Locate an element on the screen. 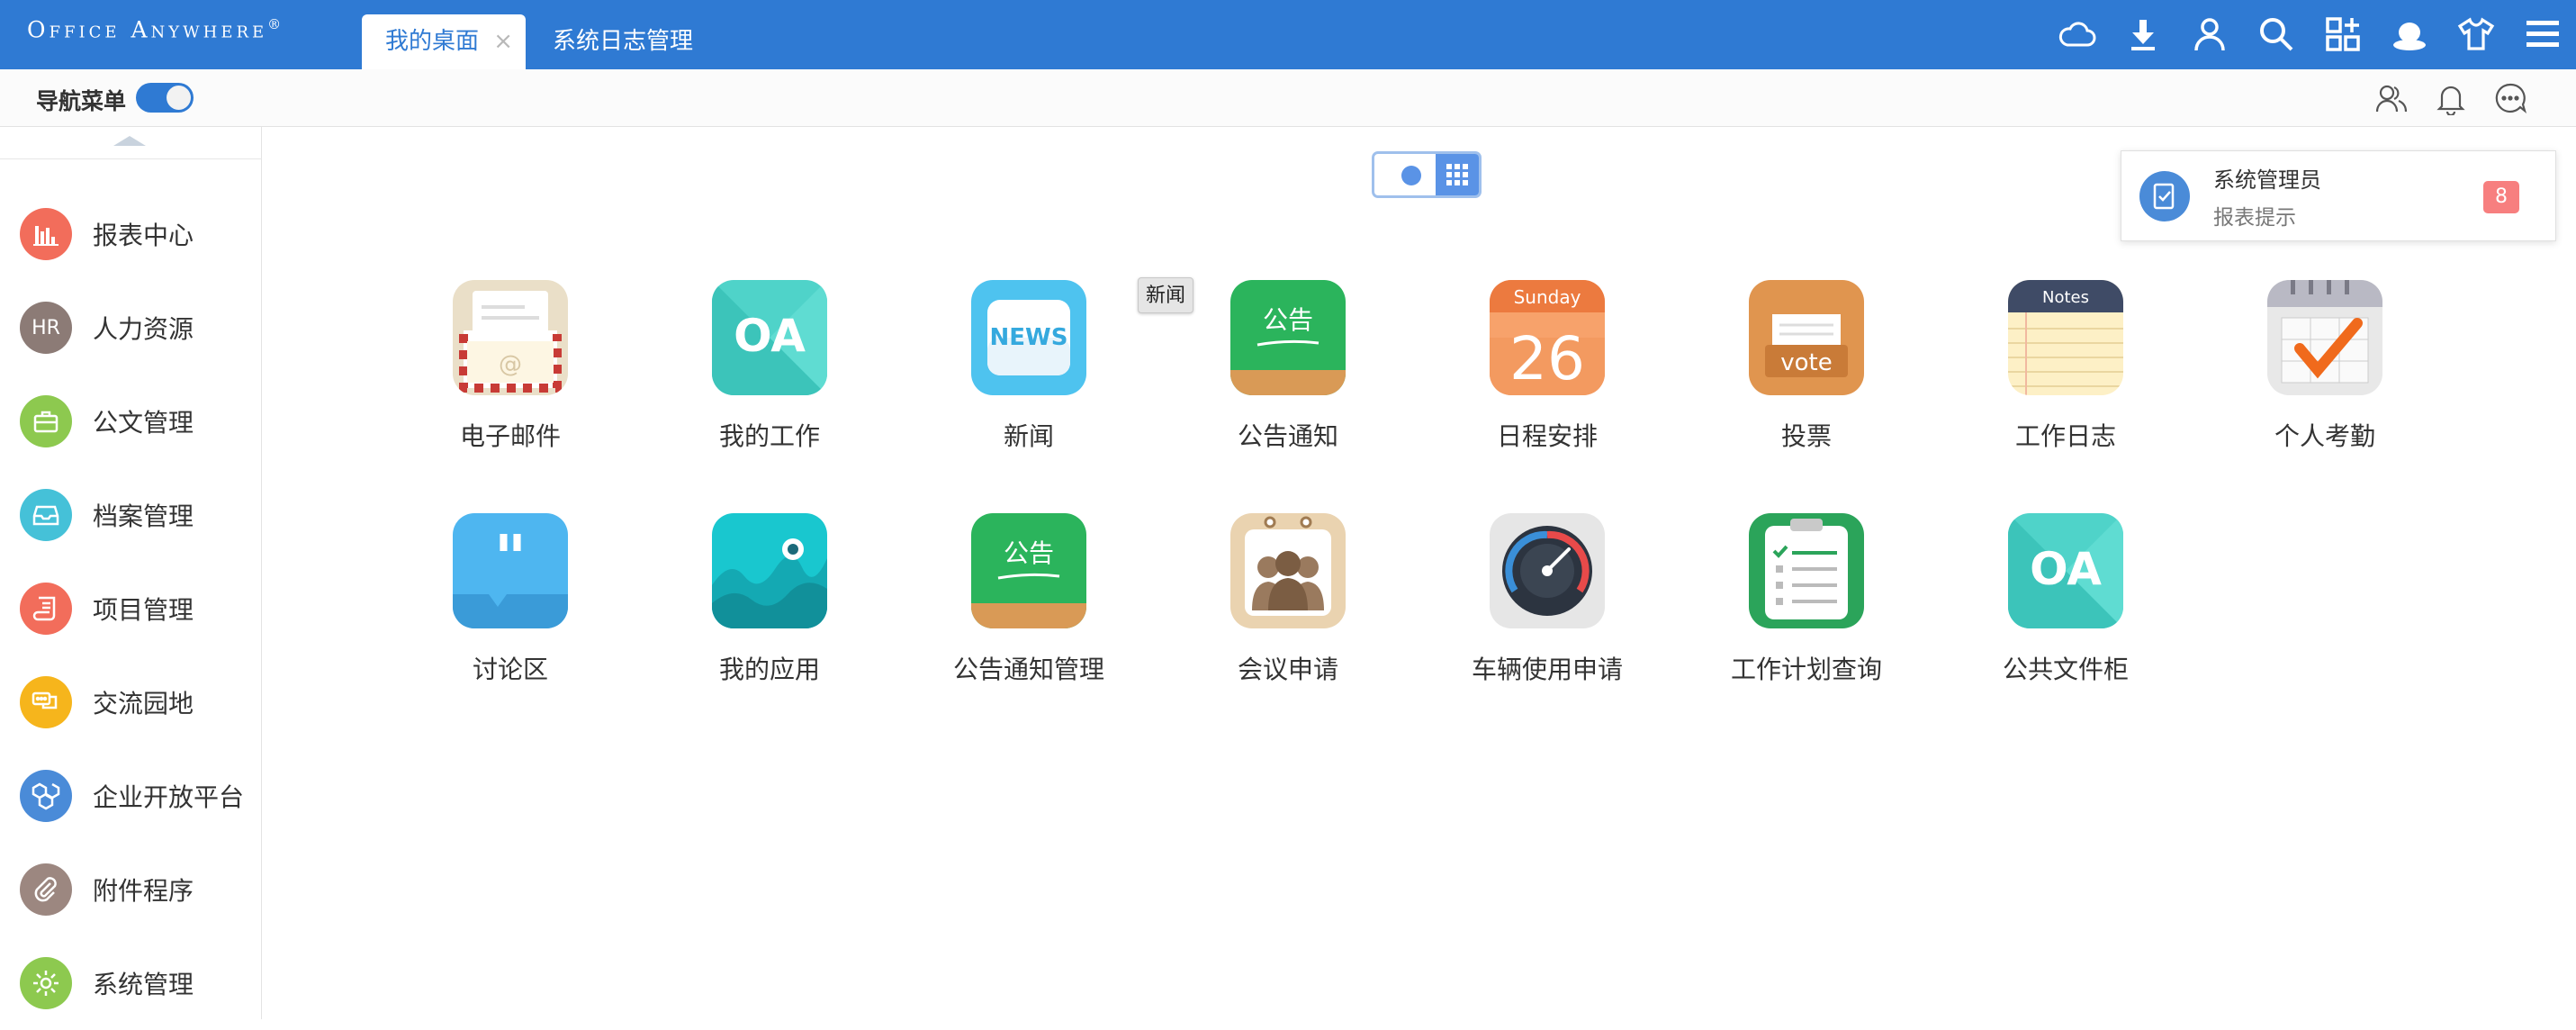 The height and width of the screenshot is (1030, 2576). search-icon is located at coordinates (2276, 34).